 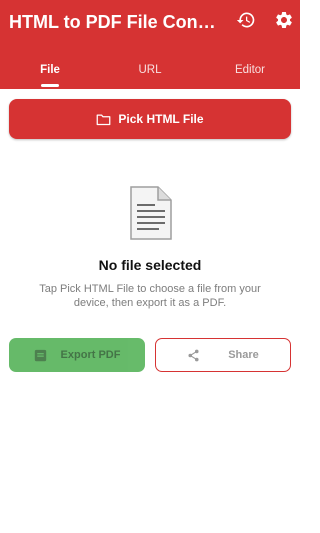 I want to click on tab-file-label: File, so click(x=50, y=69).